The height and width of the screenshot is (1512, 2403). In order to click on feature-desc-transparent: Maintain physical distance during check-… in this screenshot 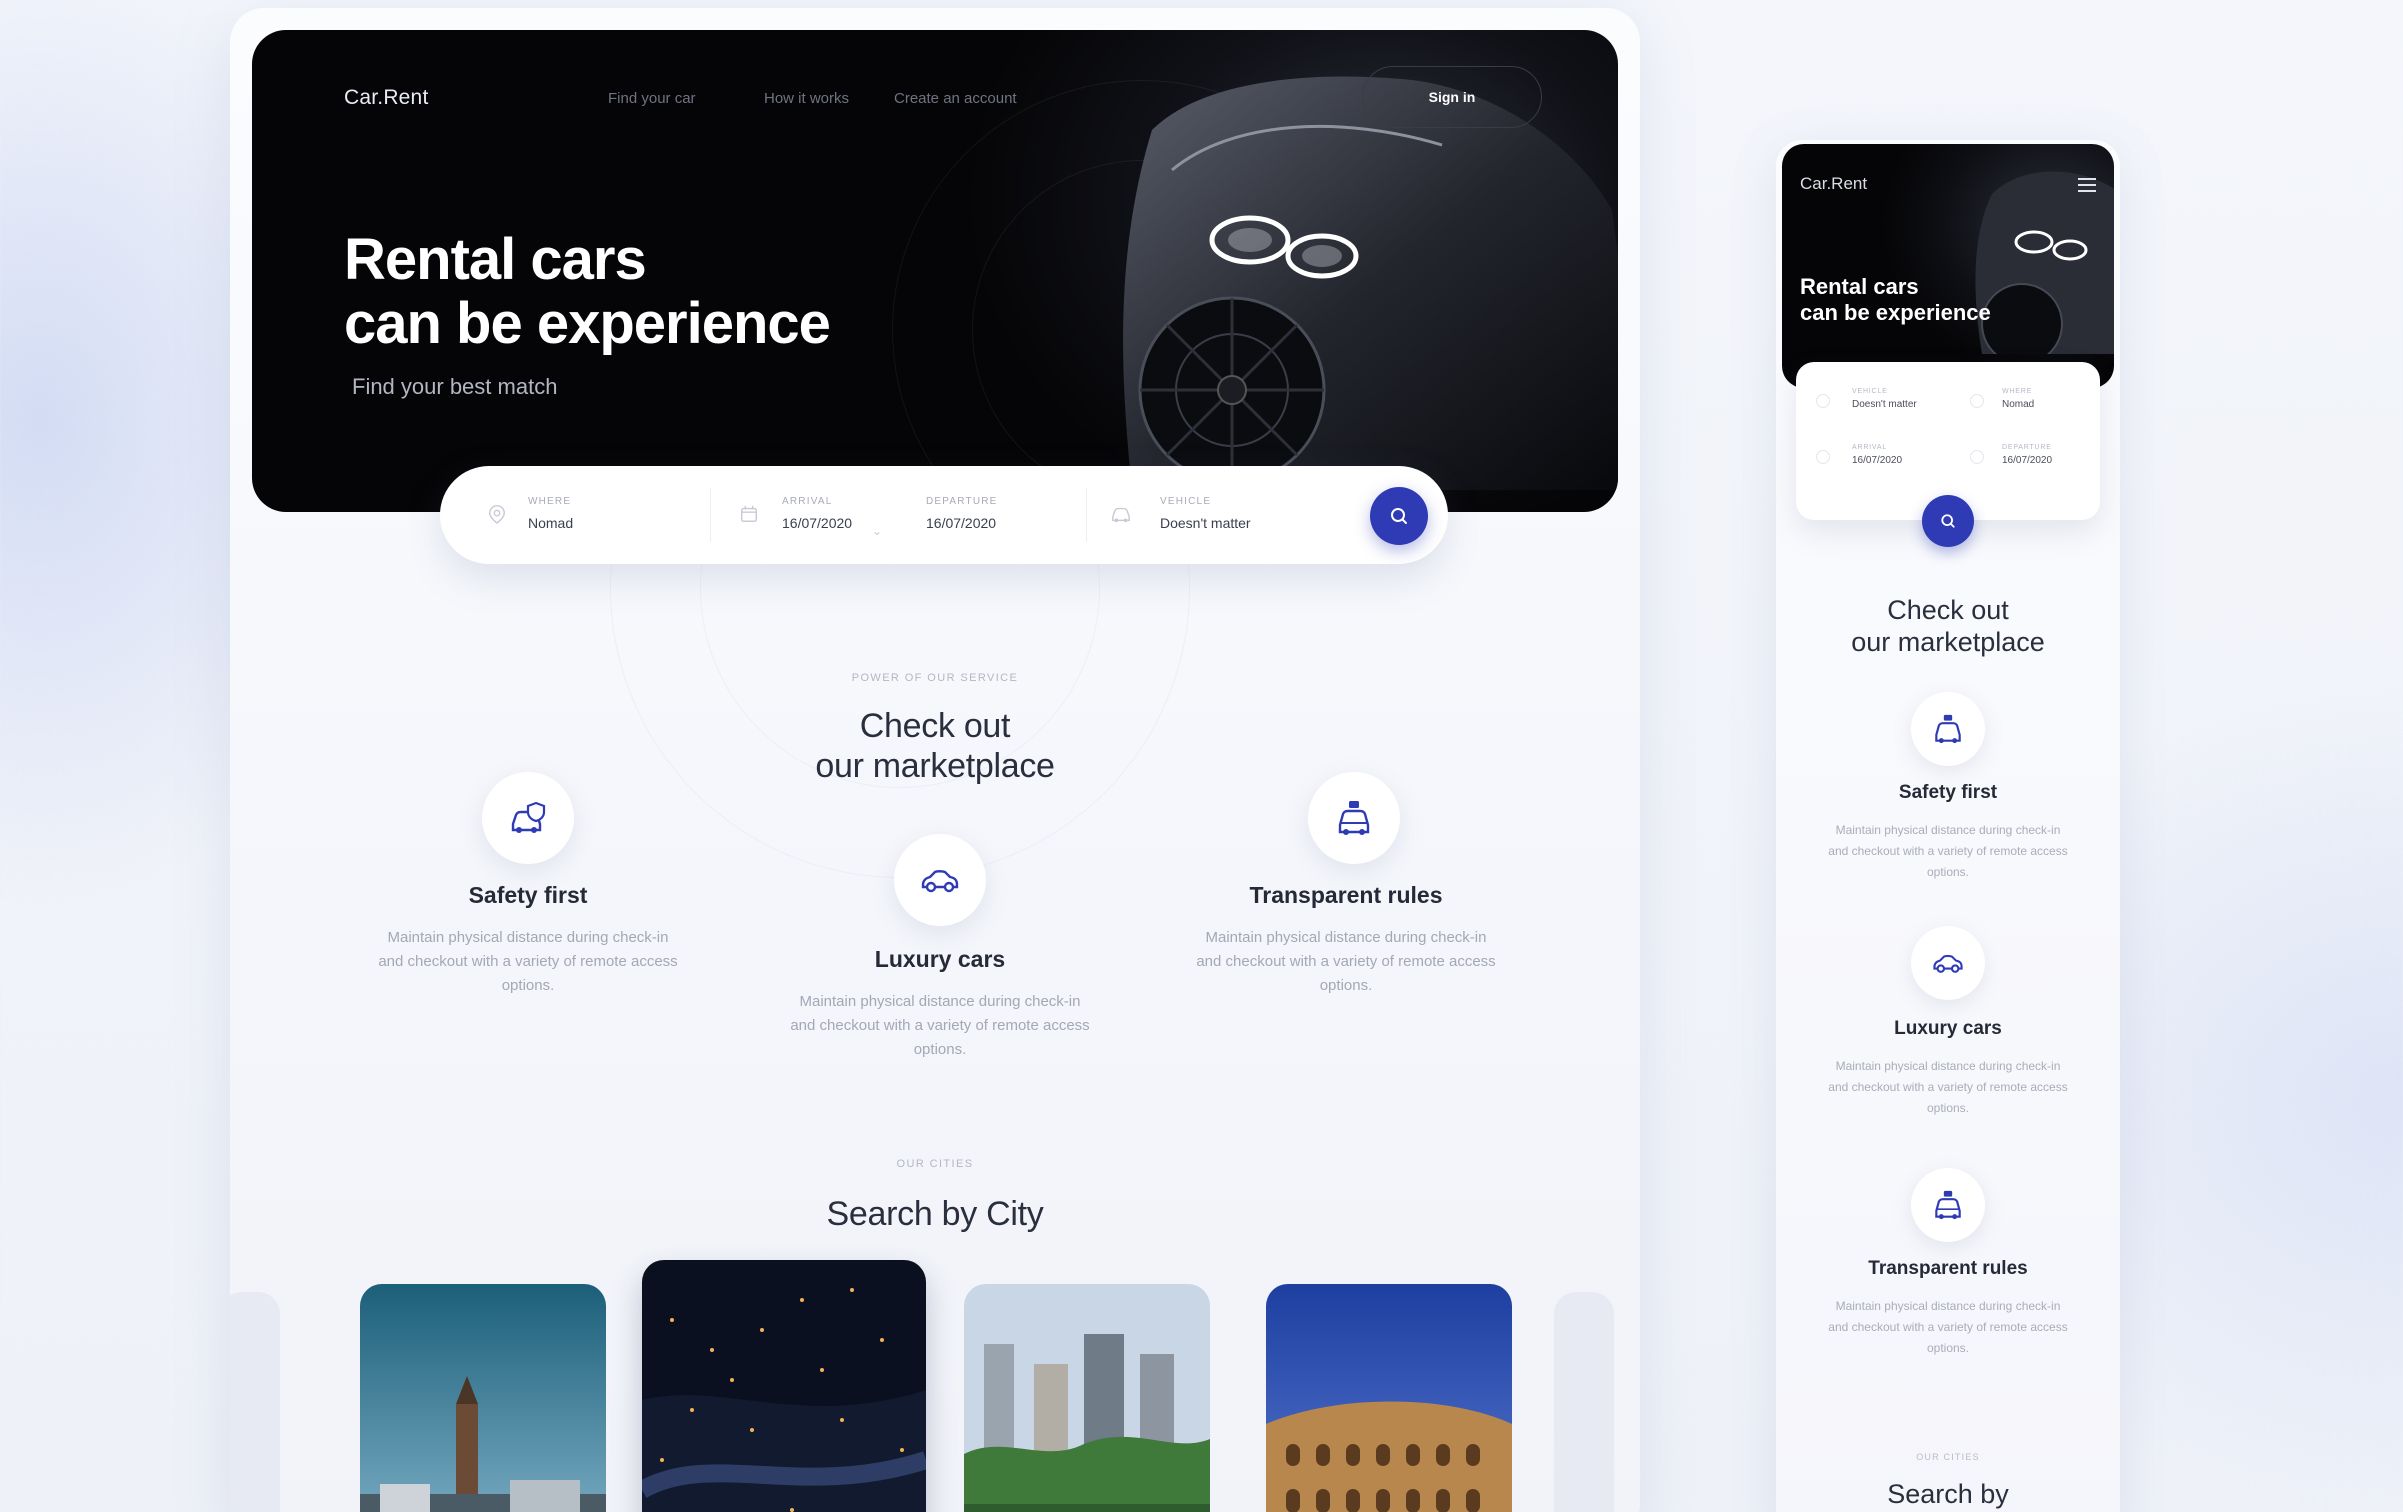, I will do `click(1346, 961)`.